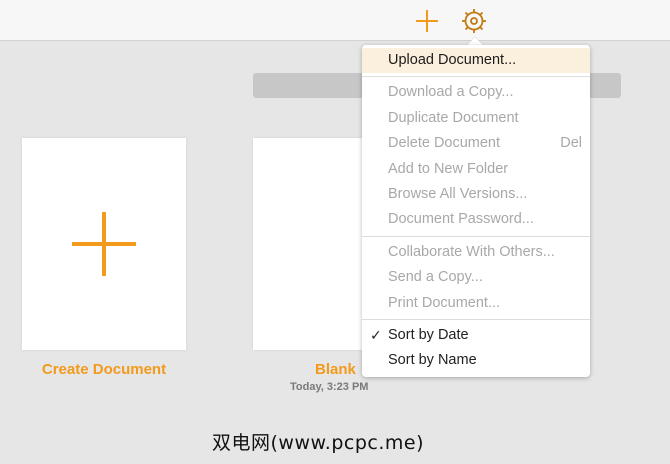  What do you see at coordinates (444, 143) in the screenshot?
I see `menu-item-label: Delete Document` at bounding box center [444, 143].